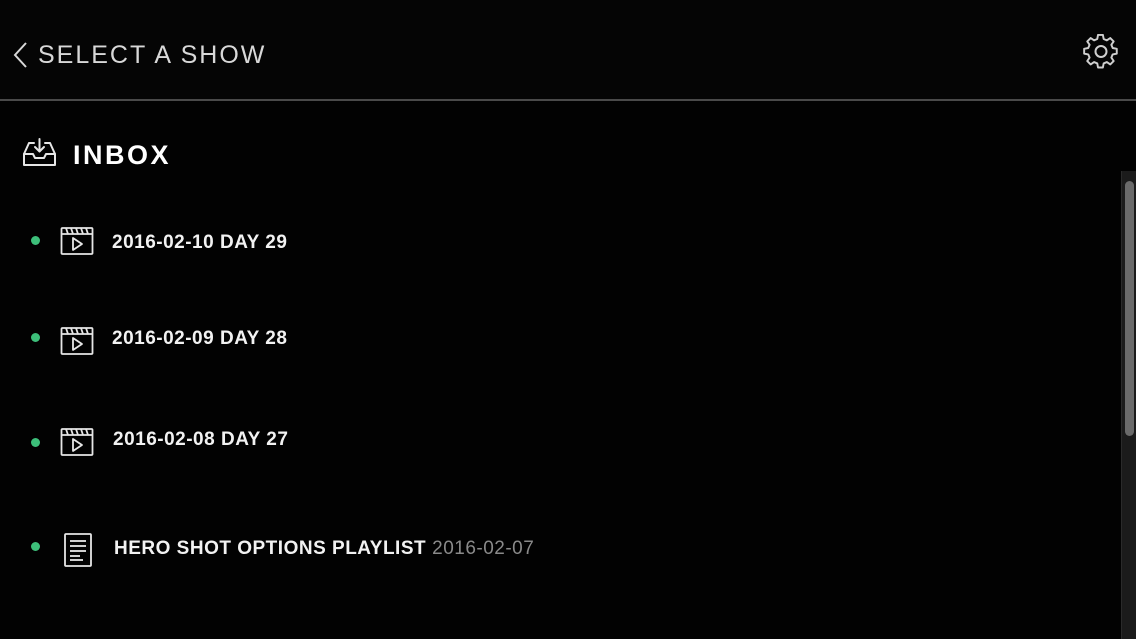  Describe the element at coordinates (200, 242) in the screenshot. I see `item-title: 2016-02-10 DAY 29` at that location.